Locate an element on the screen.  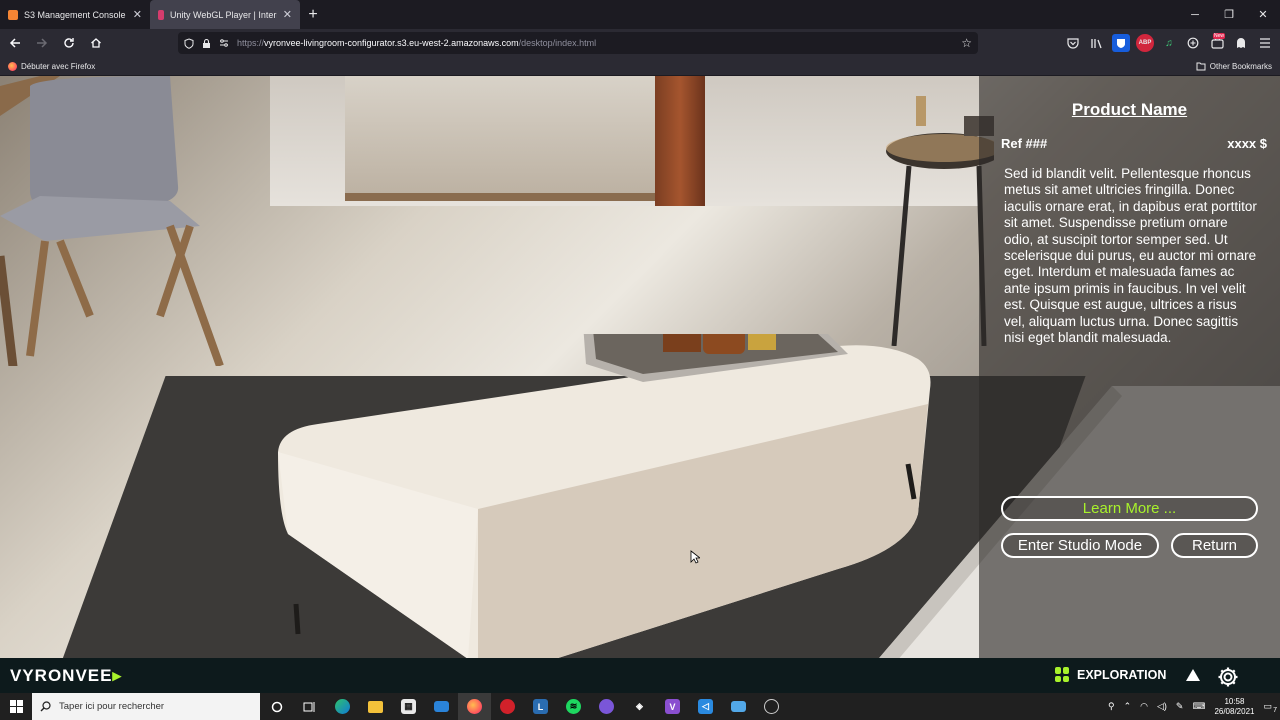
url-path: /desktop/index.html is located at coordinates (557, 43).